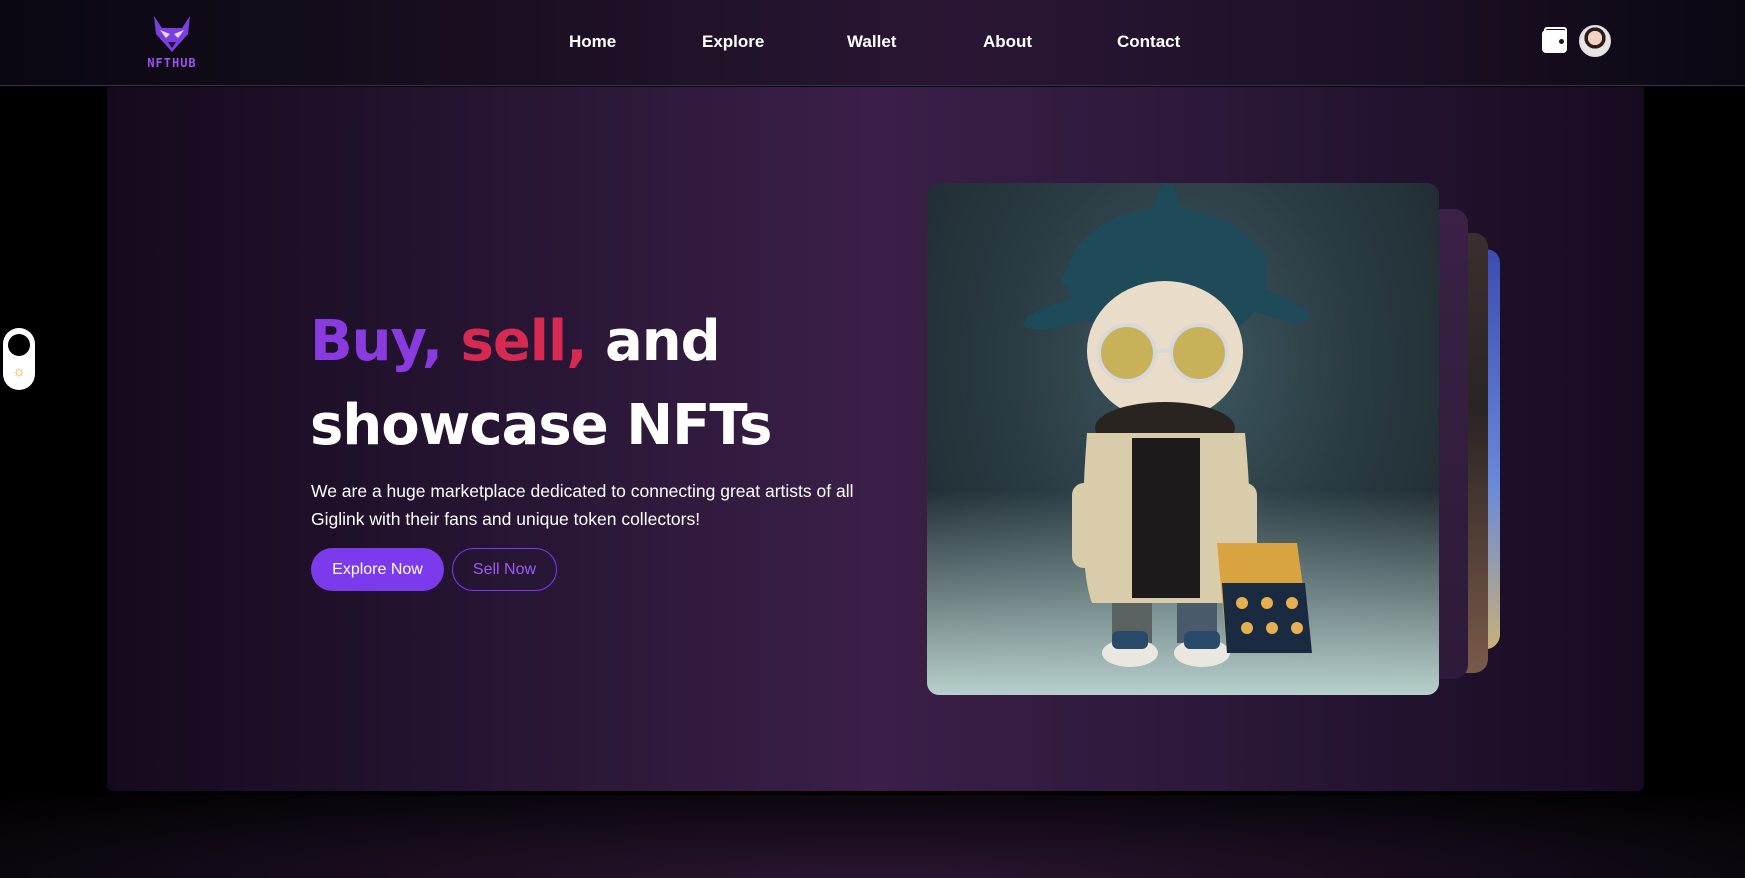 This screenshot has width=1745, height=878. Describe the element at coordinates (1561, 41) in the screenshot. I see `wallet-clasp` at that location.